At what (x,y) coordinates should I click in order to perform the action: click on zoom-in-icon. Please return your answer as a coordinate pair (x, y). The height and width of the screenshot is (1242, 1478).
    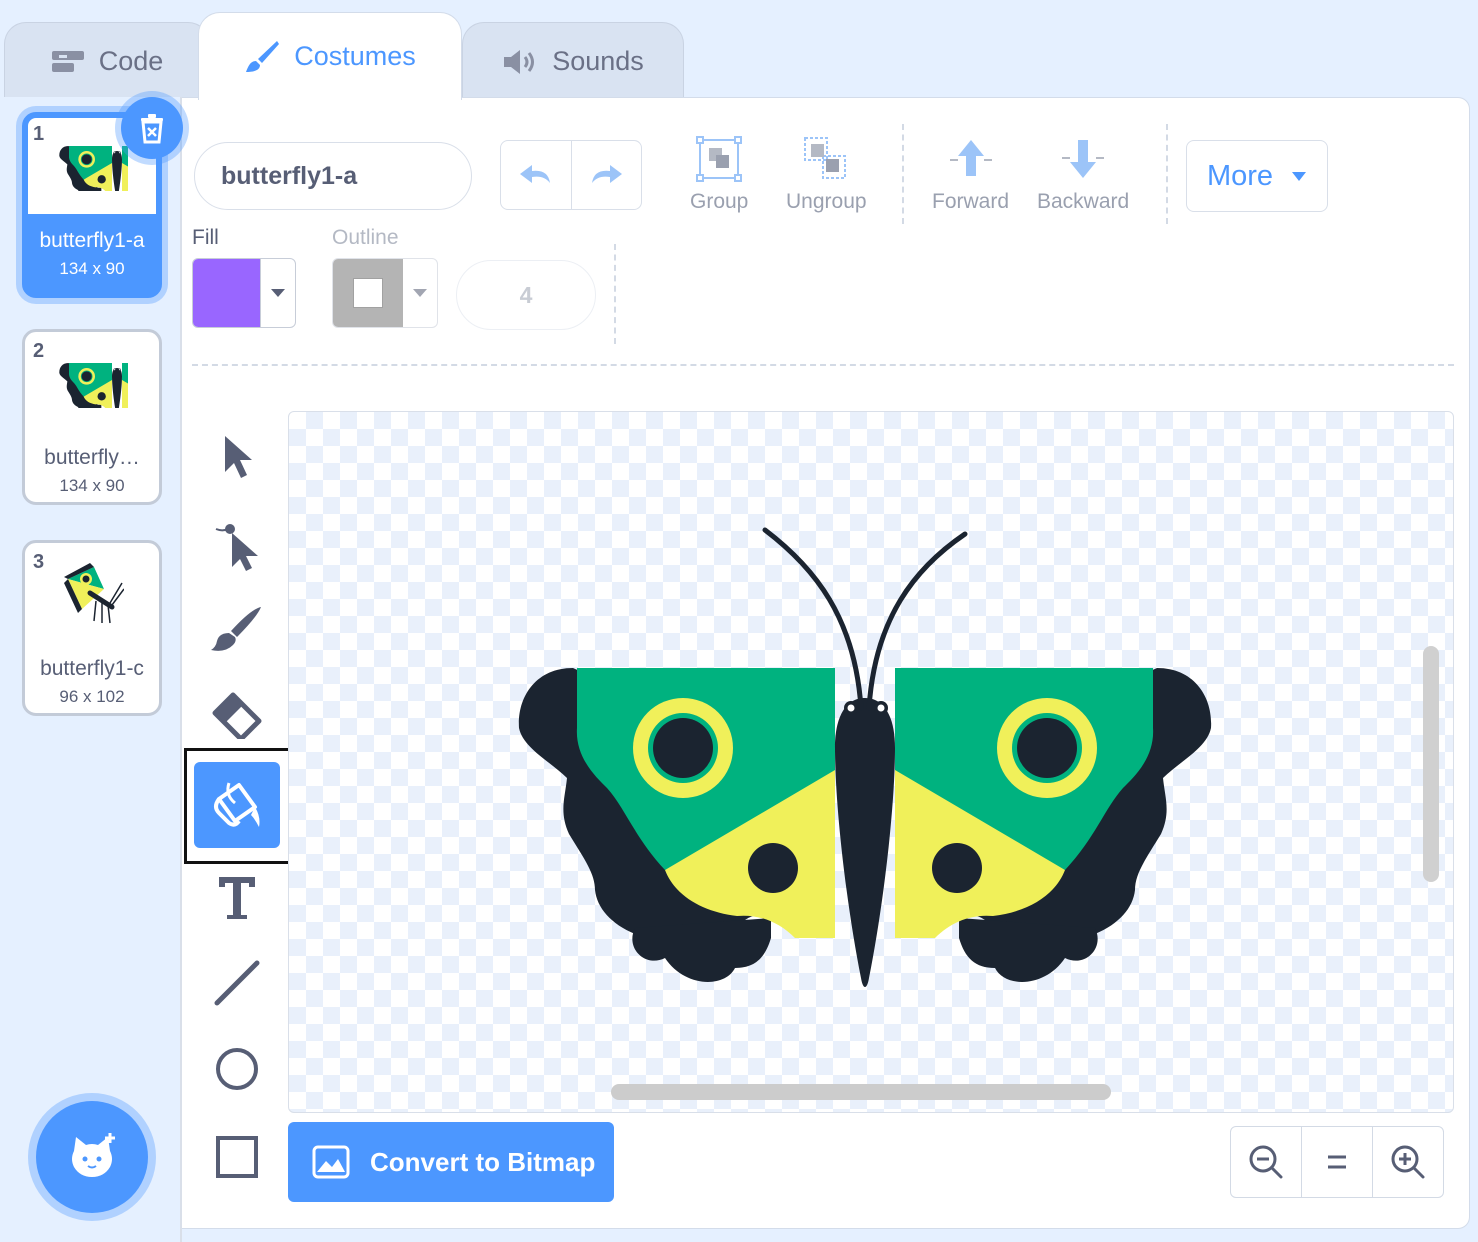
    Looking at the image, I should click on (1408, 1162).